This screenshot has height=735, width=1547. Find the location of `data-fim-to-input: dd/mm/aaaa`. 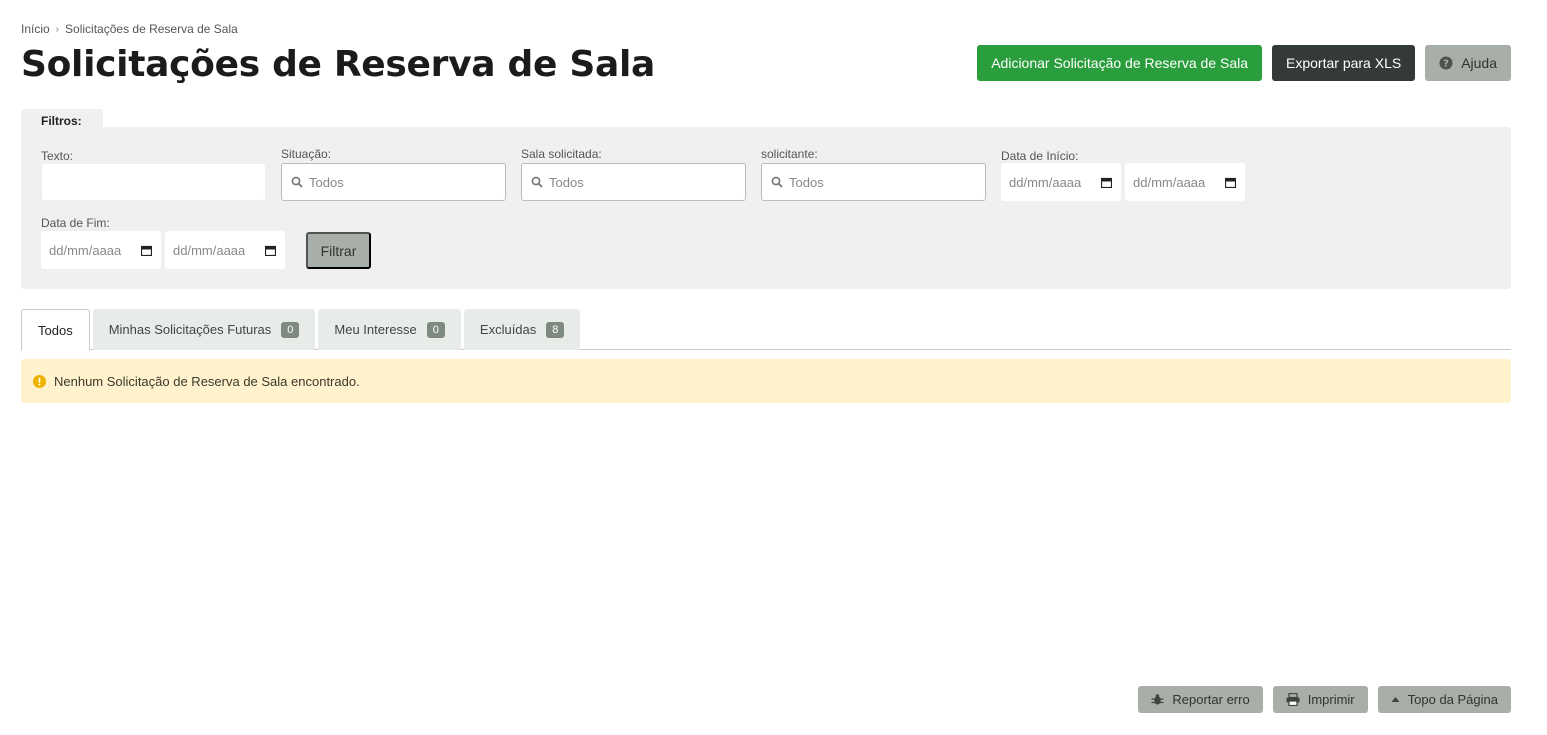

data-fim-to-input: dd/mm/aaaa is located at coordinates (225, 250).